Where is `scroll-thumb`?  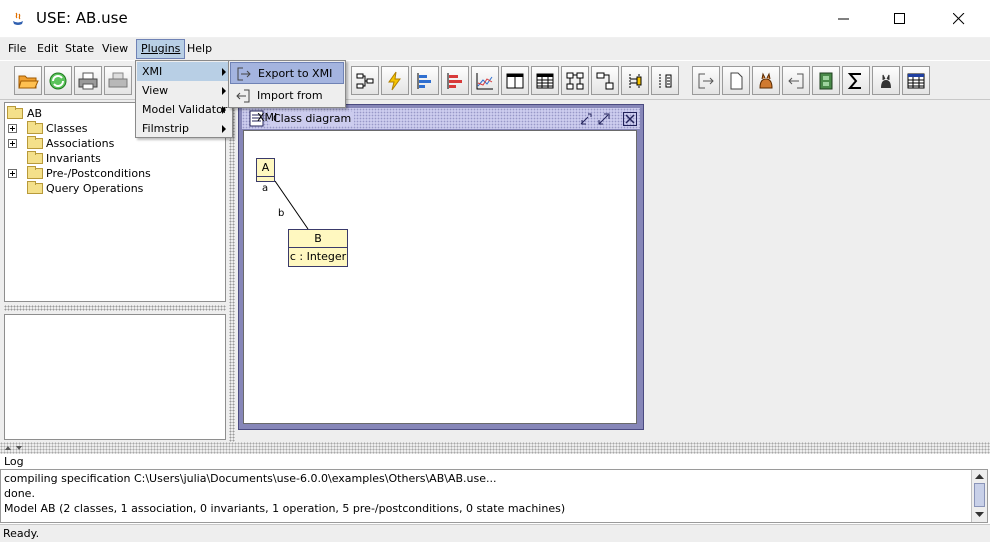
scroll-thumb is located at coordinates (979, 495).